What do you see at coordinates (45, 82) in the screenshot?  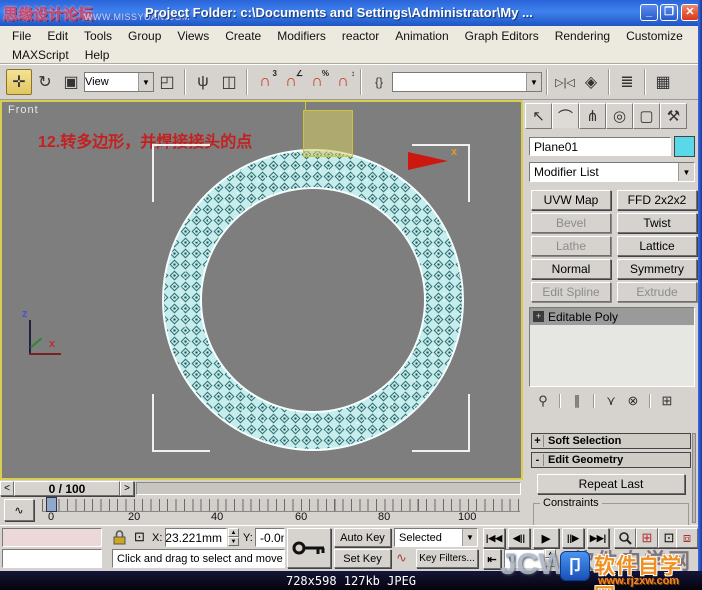 I see `select-and-rotate-button: ↻` at bounding box center [45, 82].